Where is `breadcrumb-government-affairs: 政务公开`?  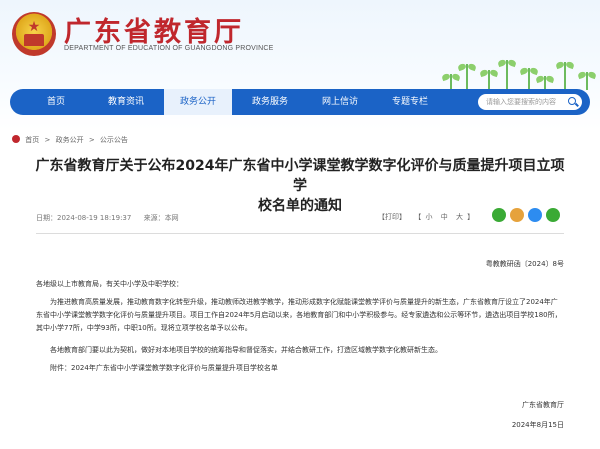 breadcrumb-government-affairs: 政务公开 is located at coordinates (70, 140).